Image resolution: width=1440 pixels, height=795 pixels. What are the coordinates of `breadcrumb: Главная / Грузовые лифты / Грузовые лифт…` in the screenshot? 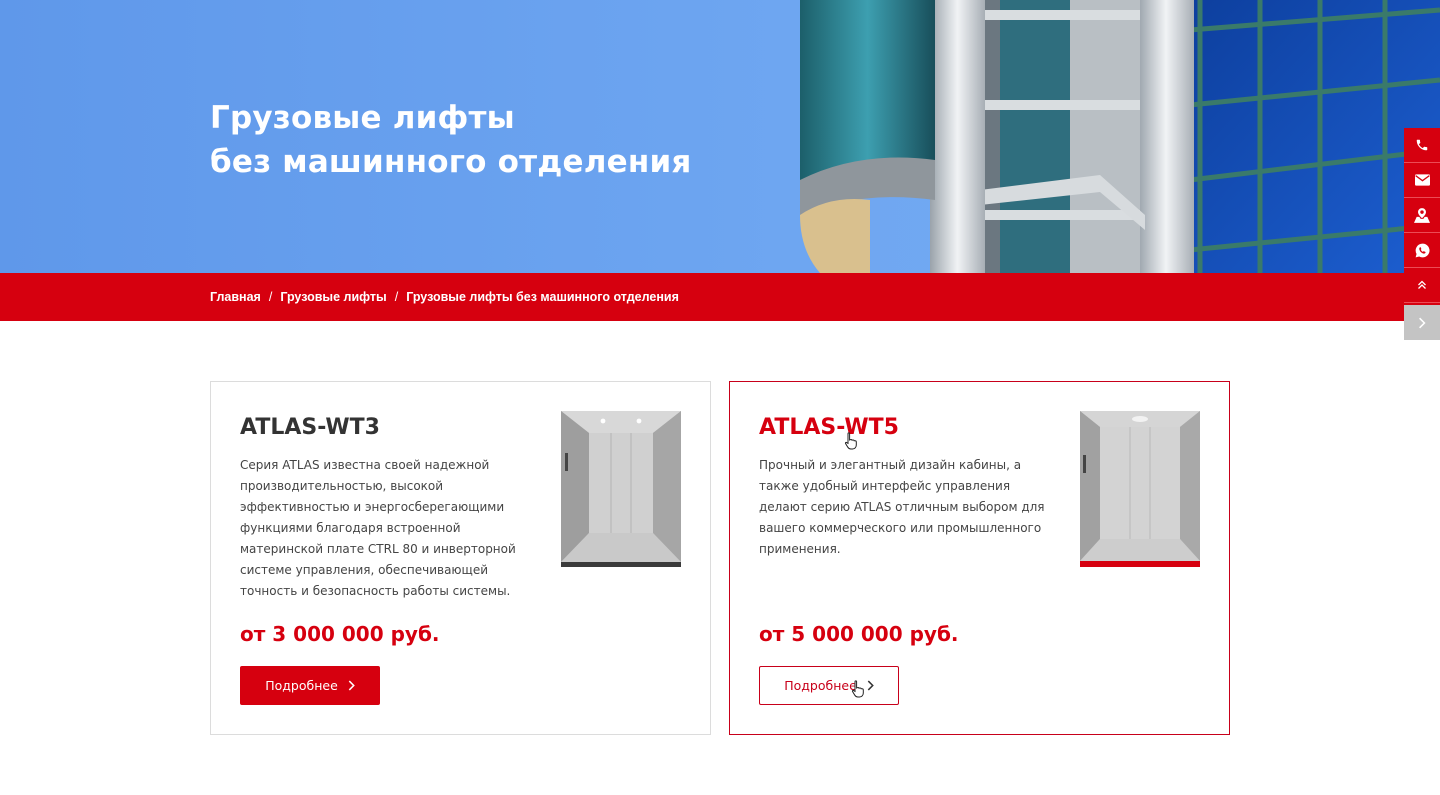 It's located at (444, 297).